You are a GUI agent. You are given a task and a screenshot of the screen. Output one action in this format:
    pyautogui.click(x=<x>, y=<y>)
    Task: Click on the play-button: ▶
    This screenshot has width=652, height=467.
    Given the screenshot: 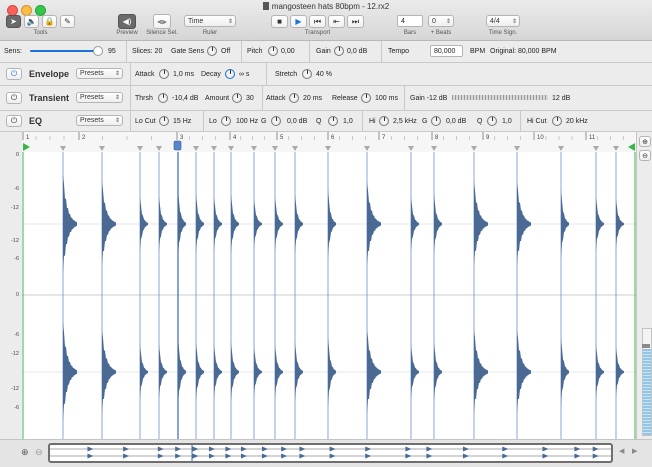 What is the action you would take?
    pyautogui.click(x=298, y=21)
    